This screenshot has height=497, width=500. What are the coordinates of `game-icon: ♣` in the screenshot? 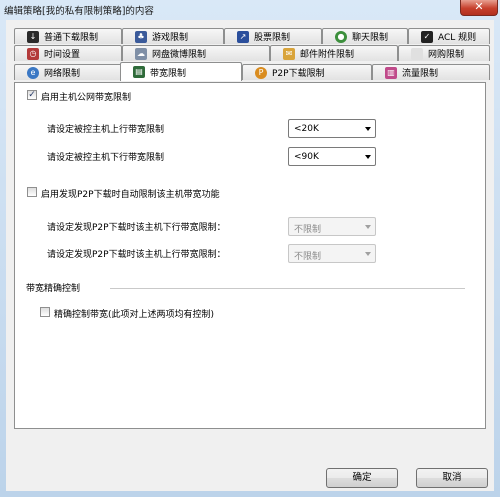 It's located at (141, 36).